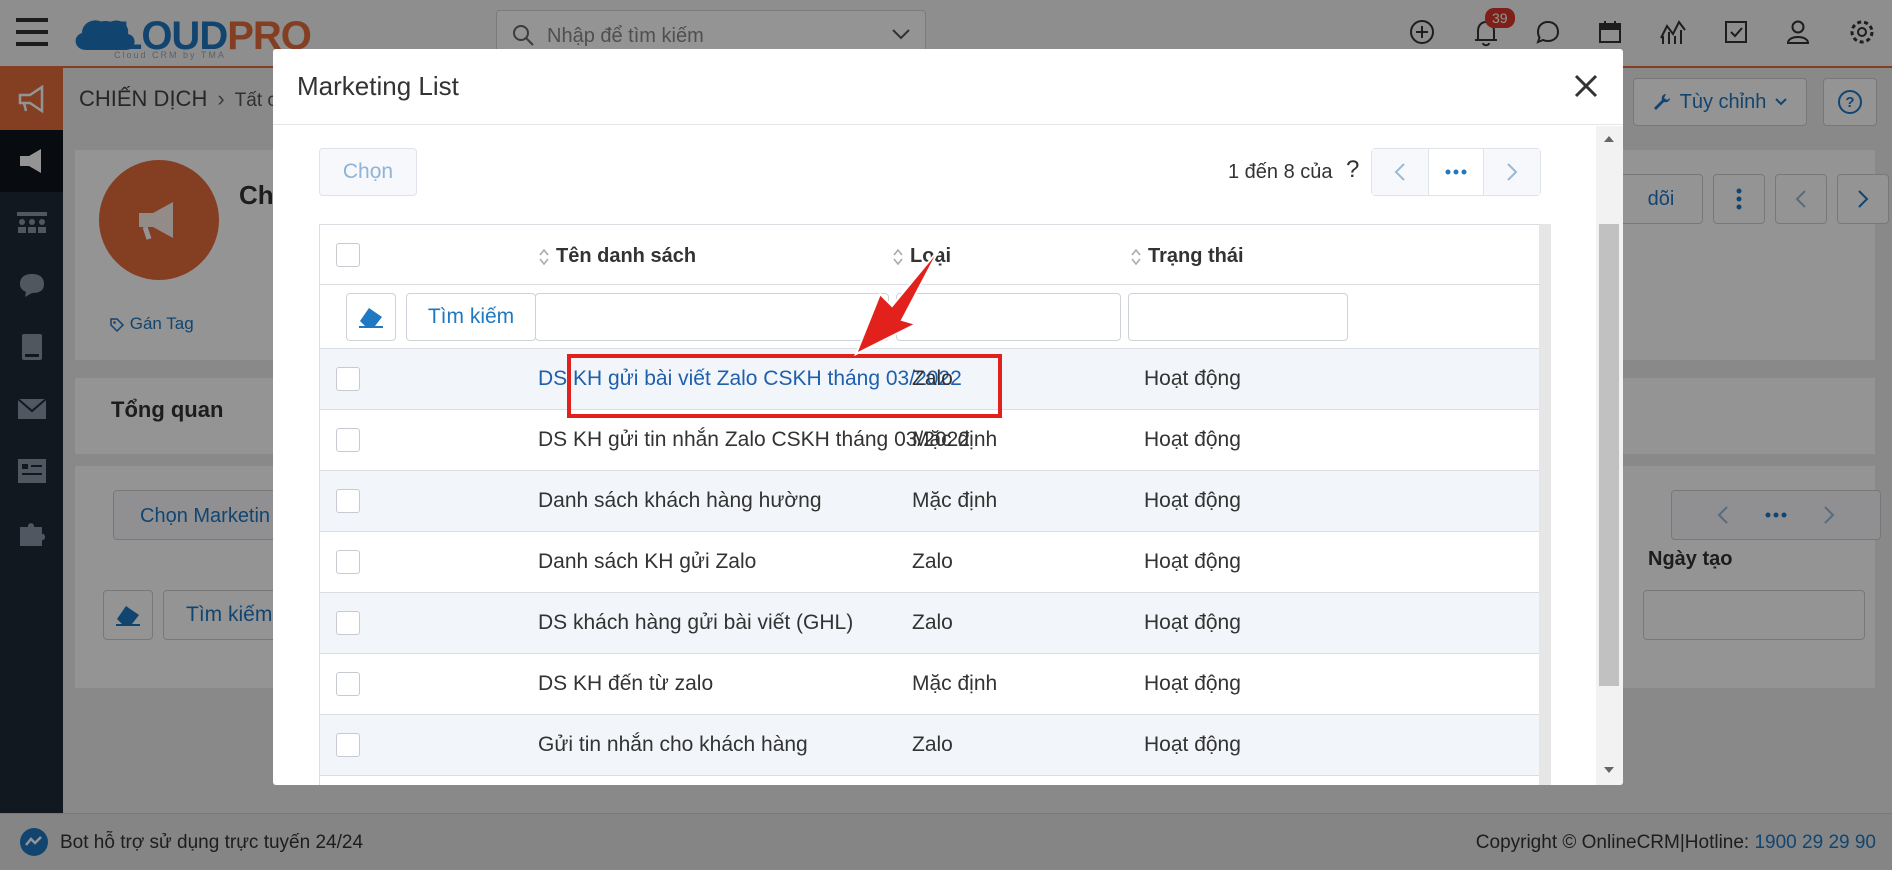 This screenshot has height=870, width=1892. What do you see at coordinates (626, 256) in the screenshot?
I see `column-name-label: Tên danh sách` at bounding box center [626, 256].